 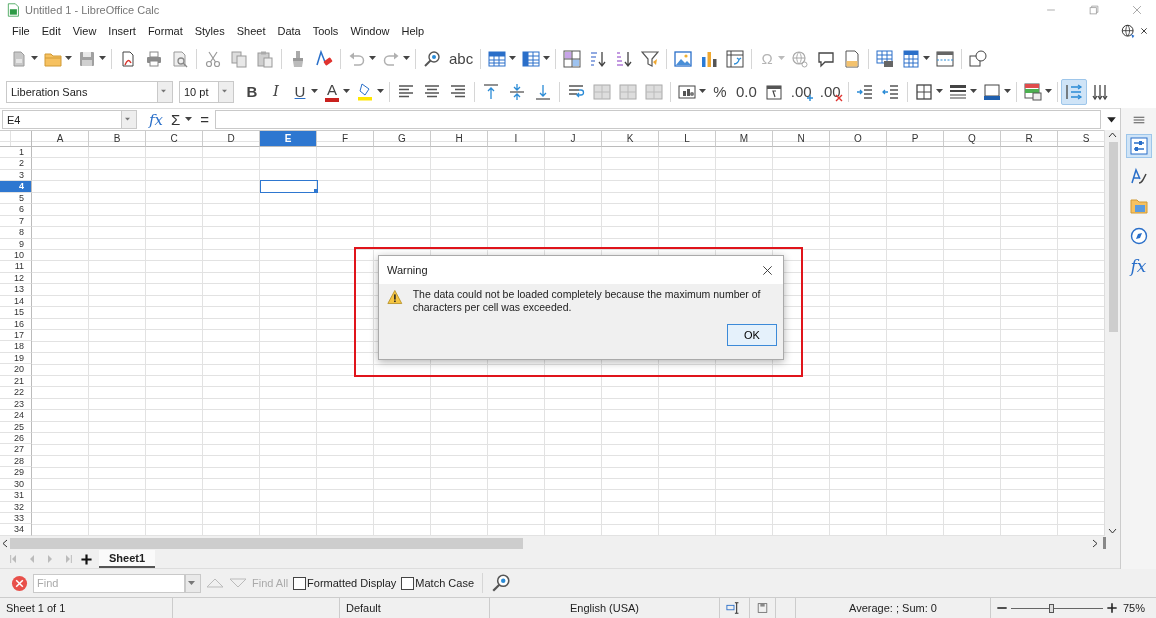 I want to click on toolbar-button: U, so click(x=300, y=91).